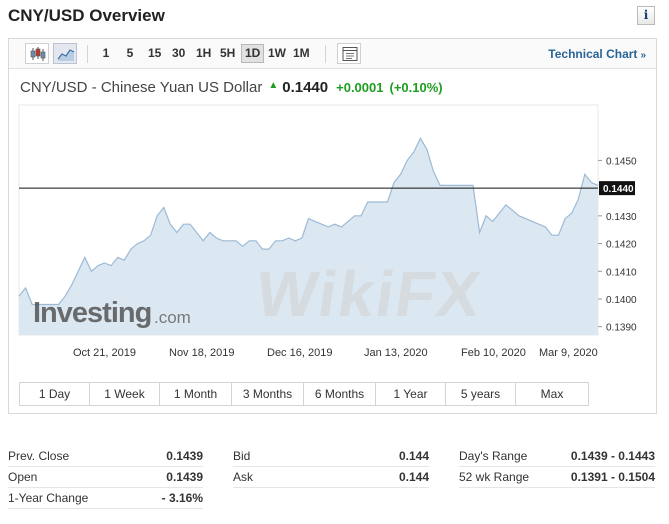  I want to click on stat-days-range: Day's Range 0.1439 - 0.1443, so click(557, 456).